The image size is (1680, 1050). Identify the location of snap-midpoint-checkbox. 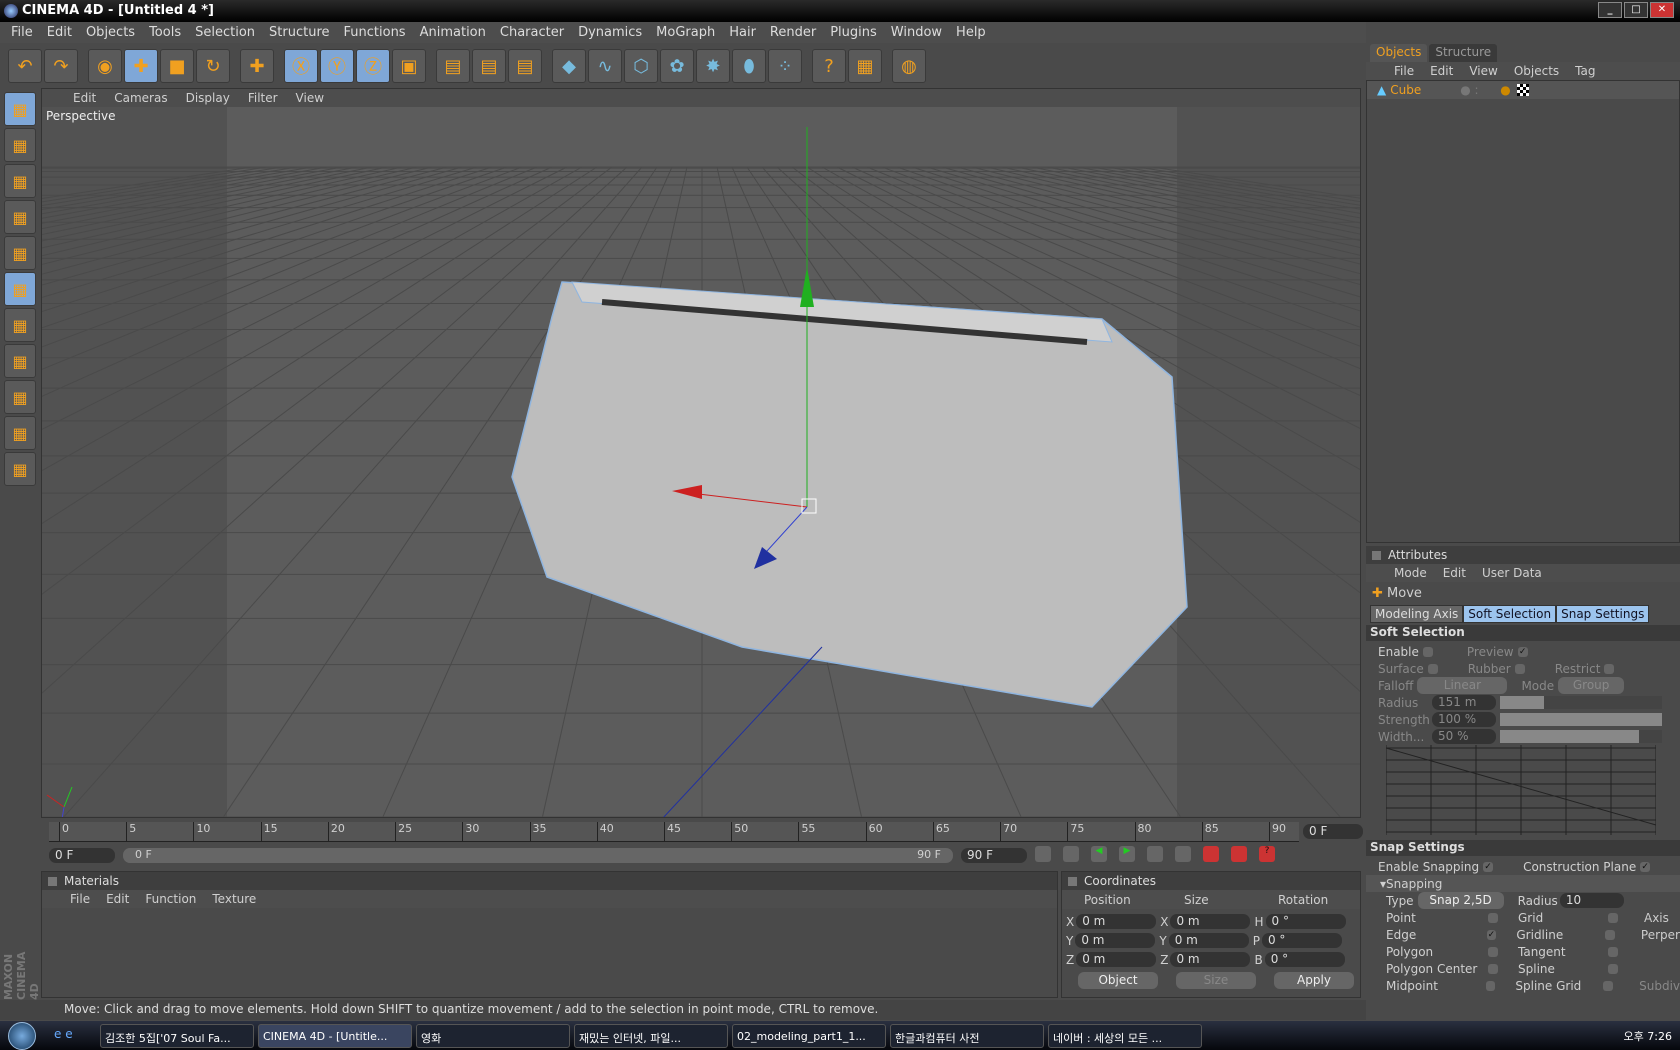
(1490, 985).